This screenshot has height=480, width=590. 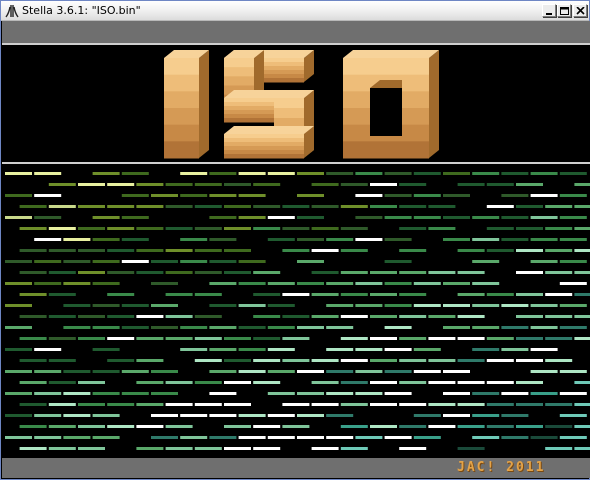 What do you see at coordinates (289, 113) in the screenshot?
I see `letter-s-right-face` at bounding box center [289, 113].